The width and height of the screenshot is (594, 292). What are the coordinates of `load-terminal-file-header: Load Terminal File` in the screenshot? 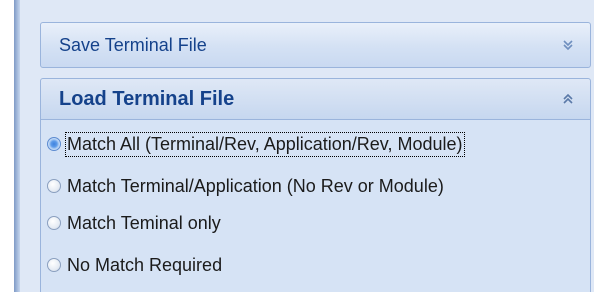 It's located at (315, 99).